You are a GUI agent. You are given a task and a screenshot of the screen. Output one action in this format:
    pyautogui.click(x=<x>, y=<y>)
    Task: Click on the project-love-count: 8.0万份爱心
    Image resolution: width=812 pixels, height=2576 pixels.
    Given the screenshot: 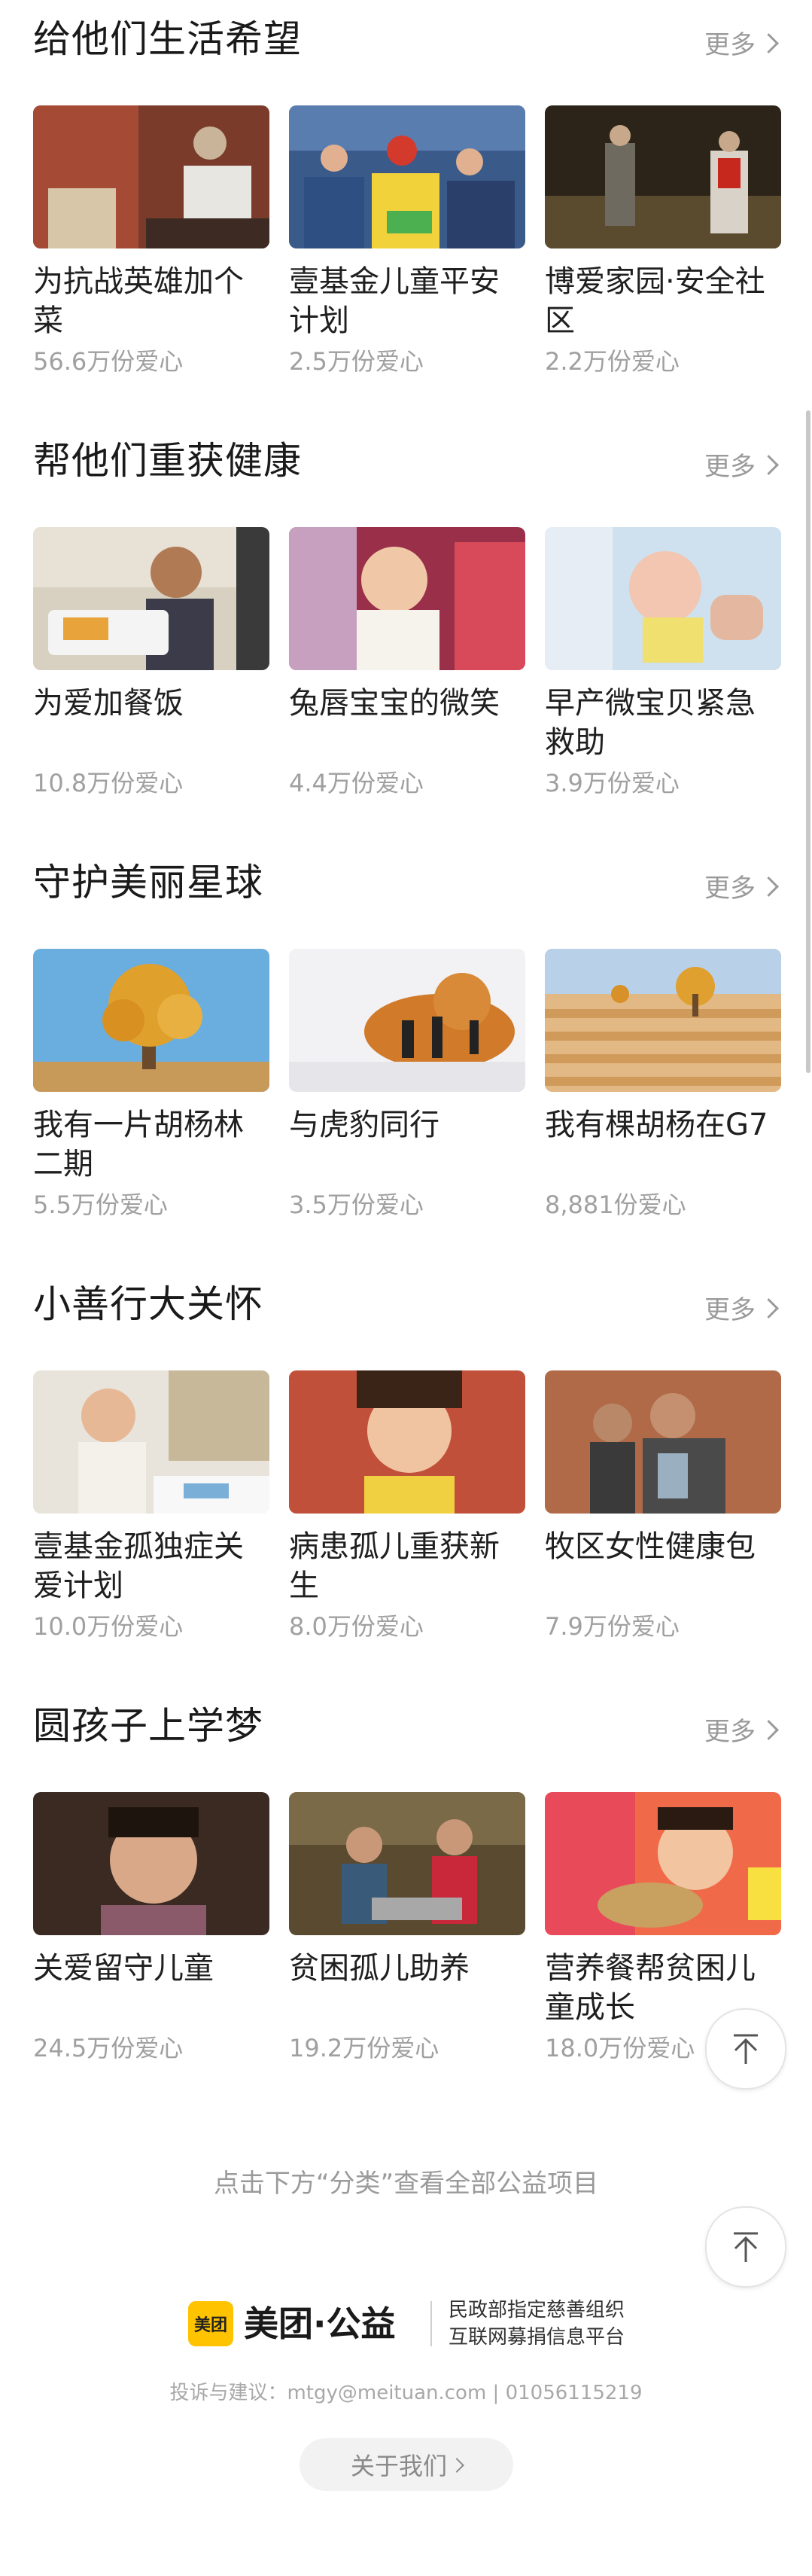 What is the action you would take?
    pyautogui.click(x=356, y=1626)
    